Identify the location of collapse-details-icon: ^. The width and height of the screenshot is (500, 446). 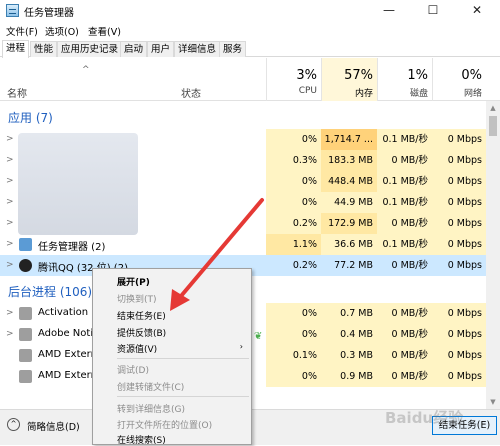
(13, 424).